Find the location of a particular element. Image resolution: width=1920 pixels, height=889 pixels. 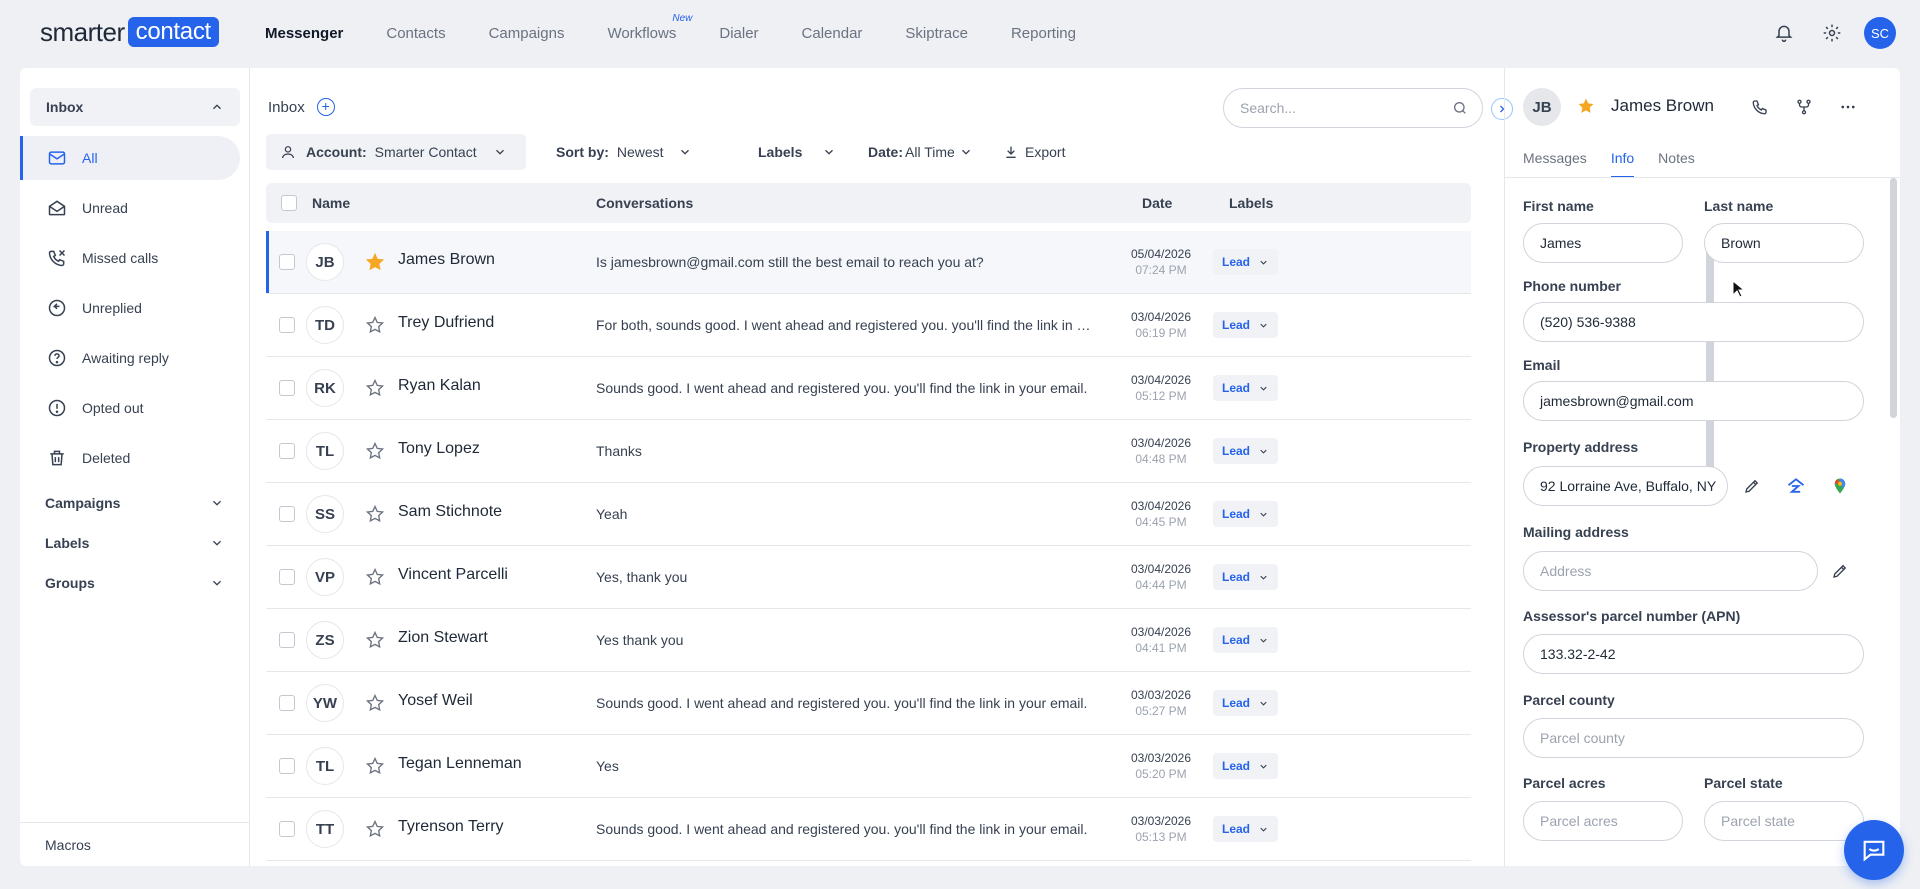

label-text: Lead is located at coordinates (1235, 451).